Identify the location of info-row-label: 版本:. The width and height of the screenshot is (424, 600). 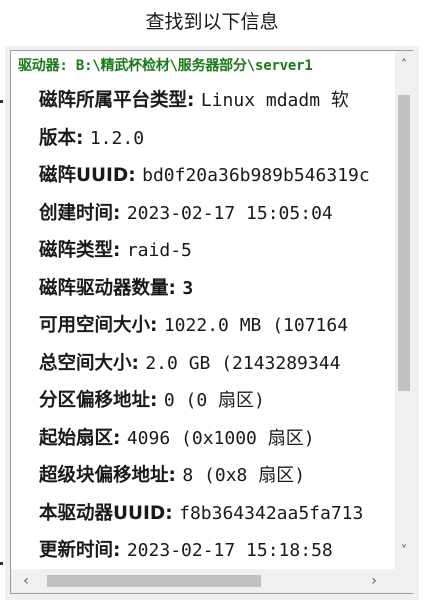
(64, 138).